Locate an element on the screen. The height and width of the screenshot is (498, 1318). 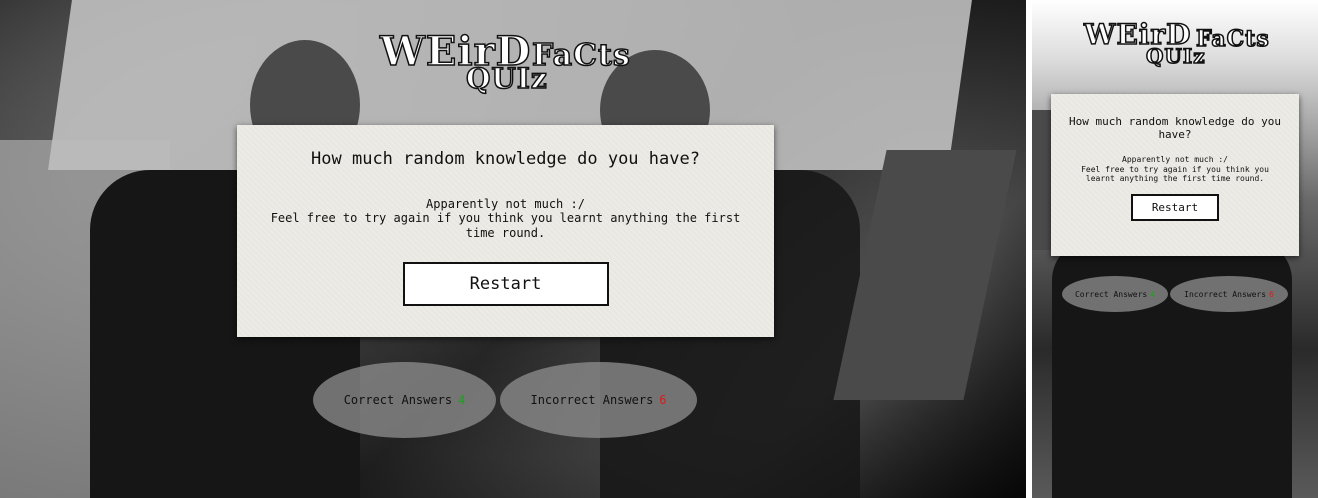
correct-answers-label: Correct Answers is located at coordinates (398, 400).